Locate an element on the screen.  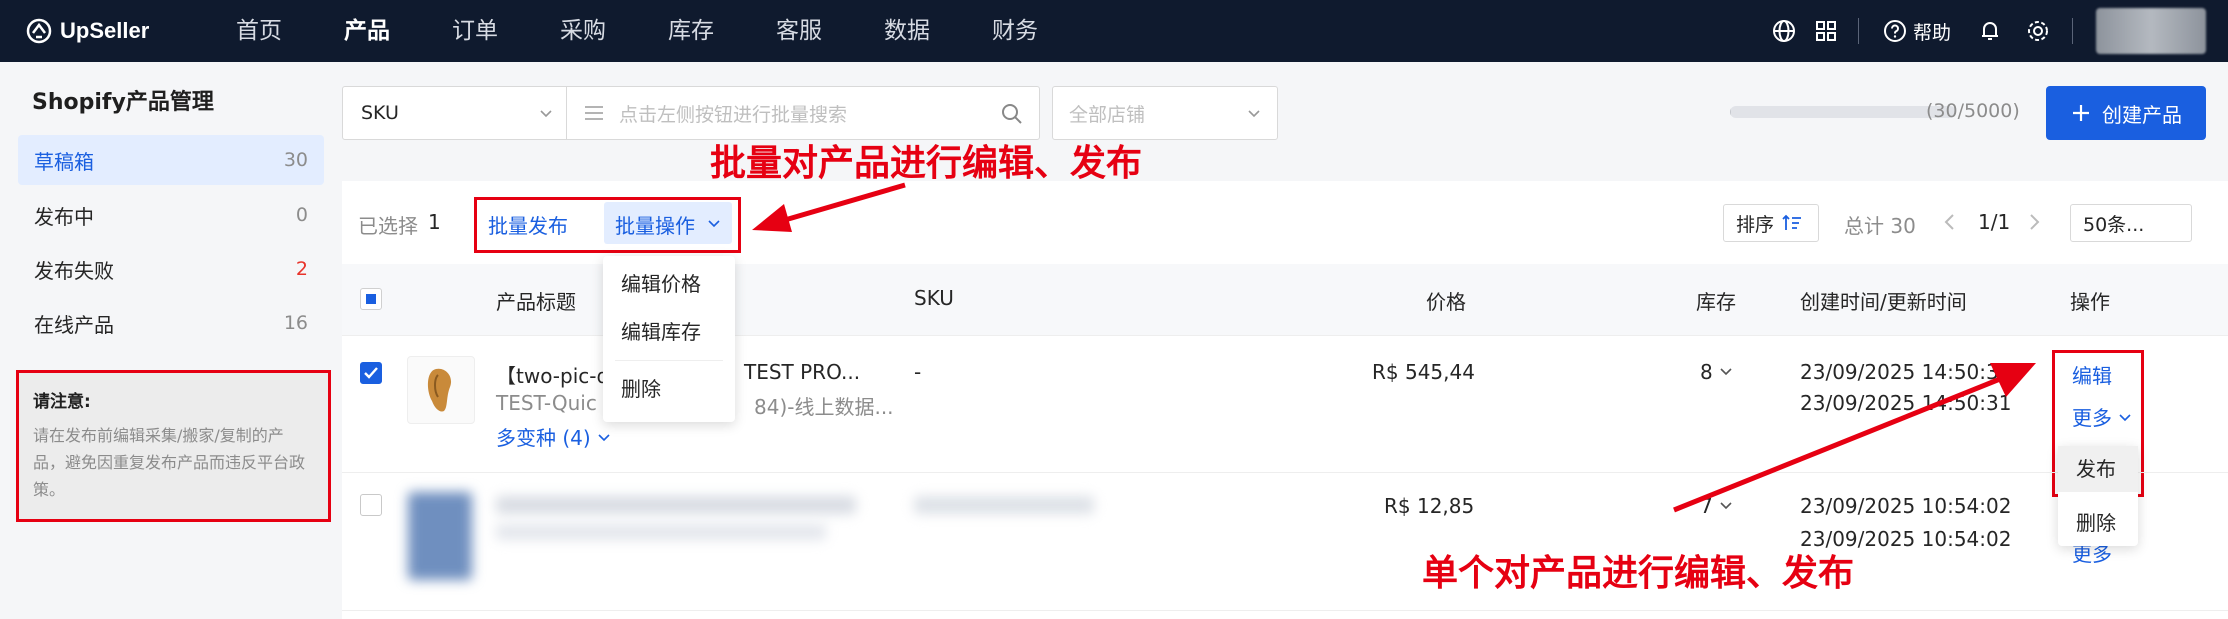
upseller-logo: UpSeller is located at coordinates (87, 31).